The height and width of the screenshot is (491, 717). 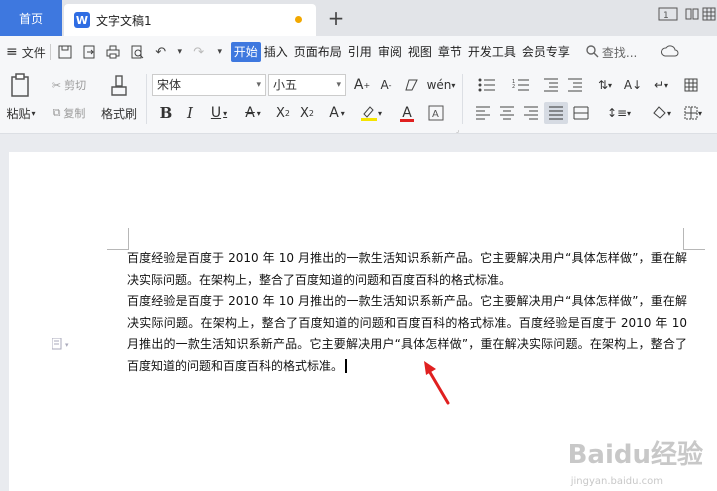 I want to click on borders-icon: ▾, so click(x=693, y=113).